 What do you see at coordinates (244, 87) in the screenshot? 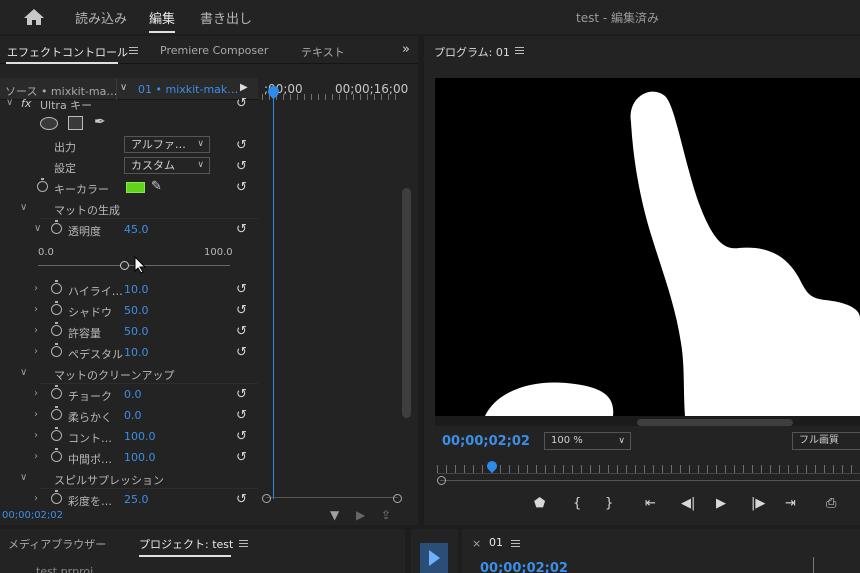
I see `play-triangle-icon: ▶` at bounding box center [244, 87].